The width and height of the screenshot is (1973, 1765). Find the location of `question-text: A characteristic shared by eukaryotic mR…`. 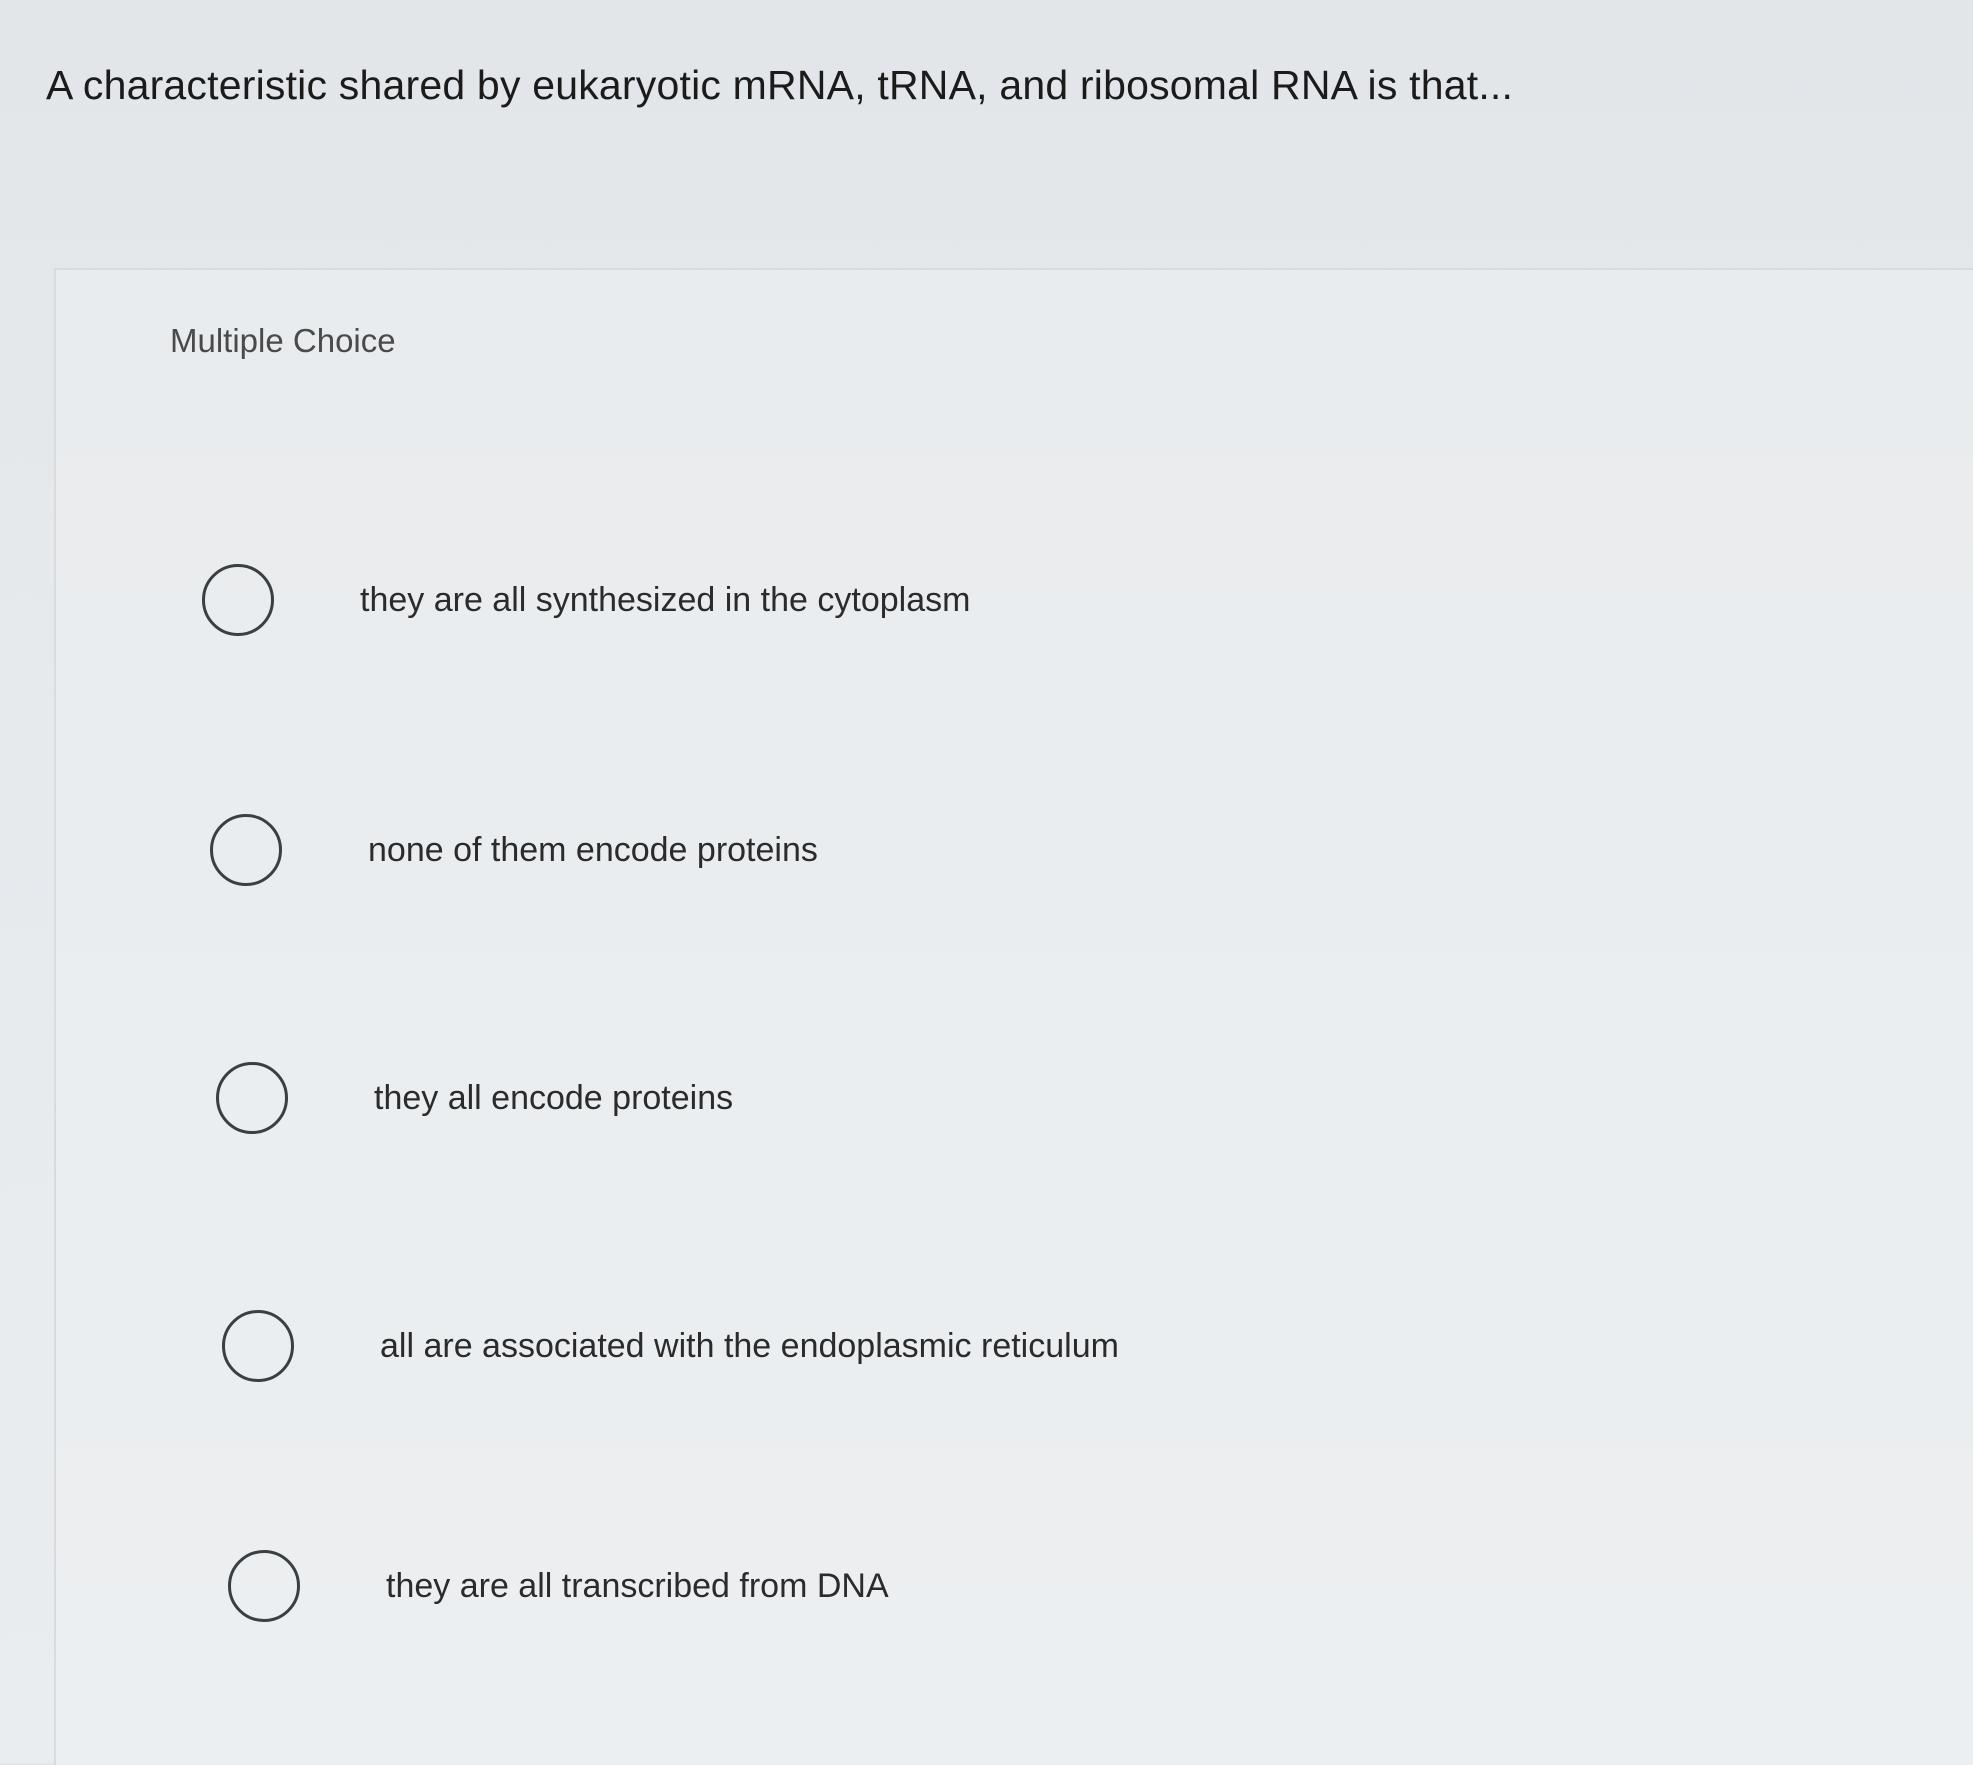

question-text: A characteristic shared by eukaryotic mR… is located at coordinates (780, 85).